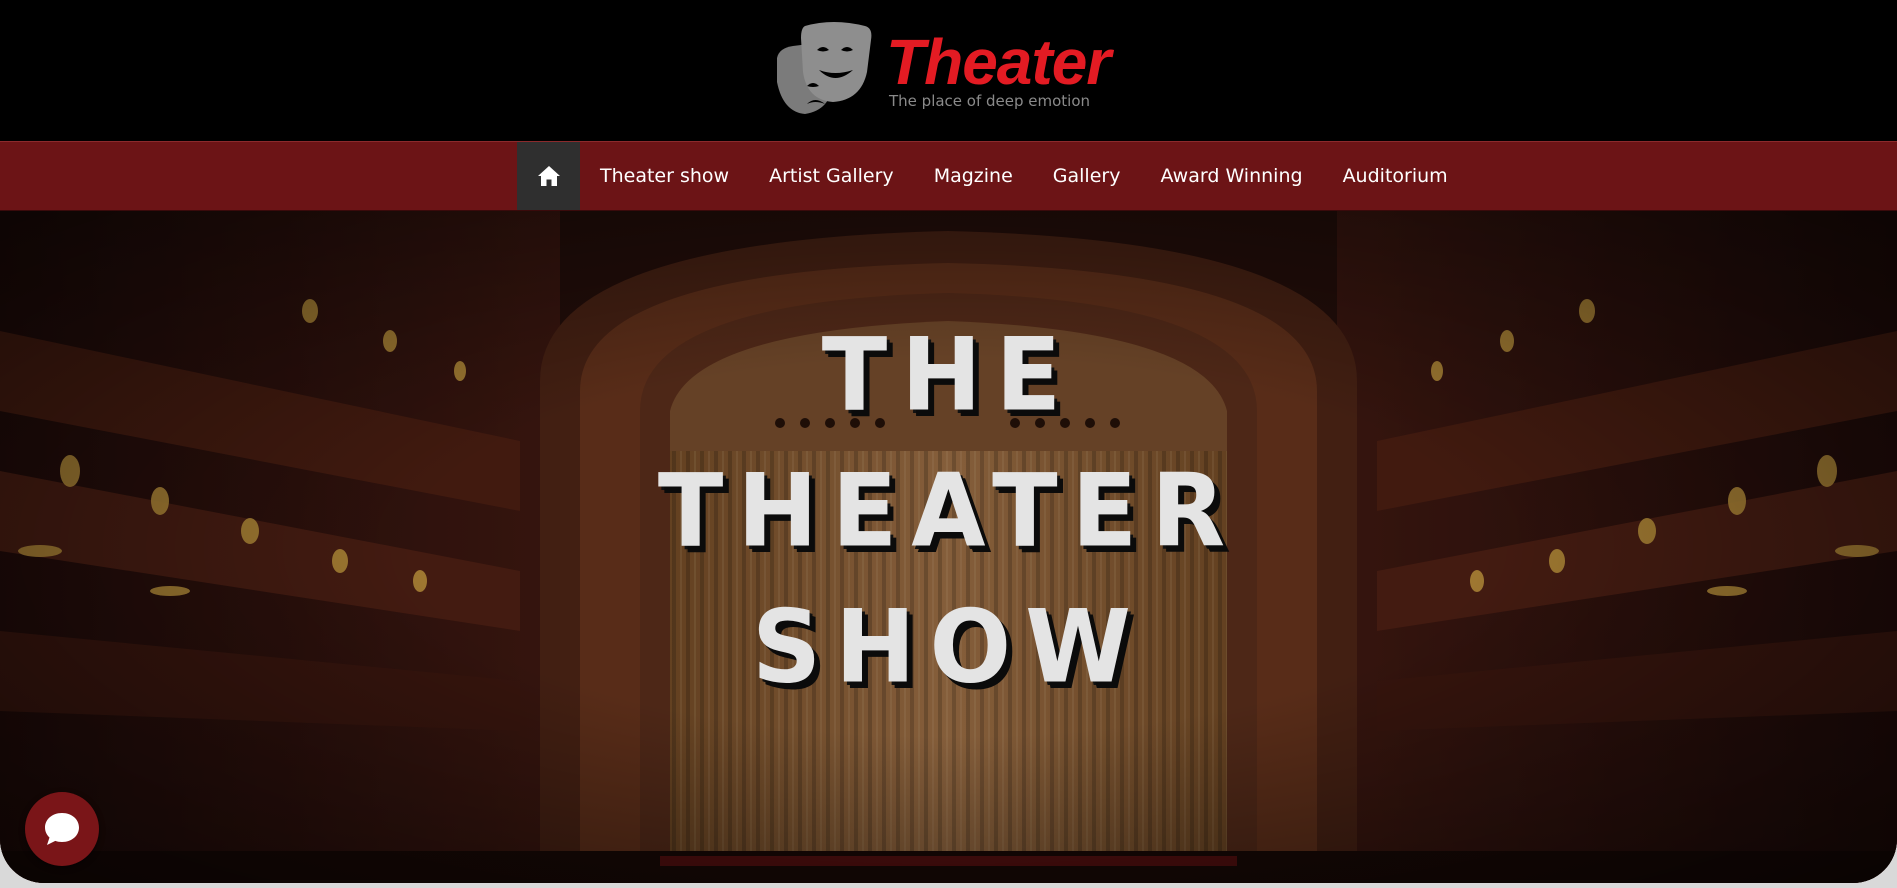  What do you see at coordinates (1395, 176) in the screenshot?
I see `nav-item-auditorium: Auditorium` at bounding box center [1395, 176].